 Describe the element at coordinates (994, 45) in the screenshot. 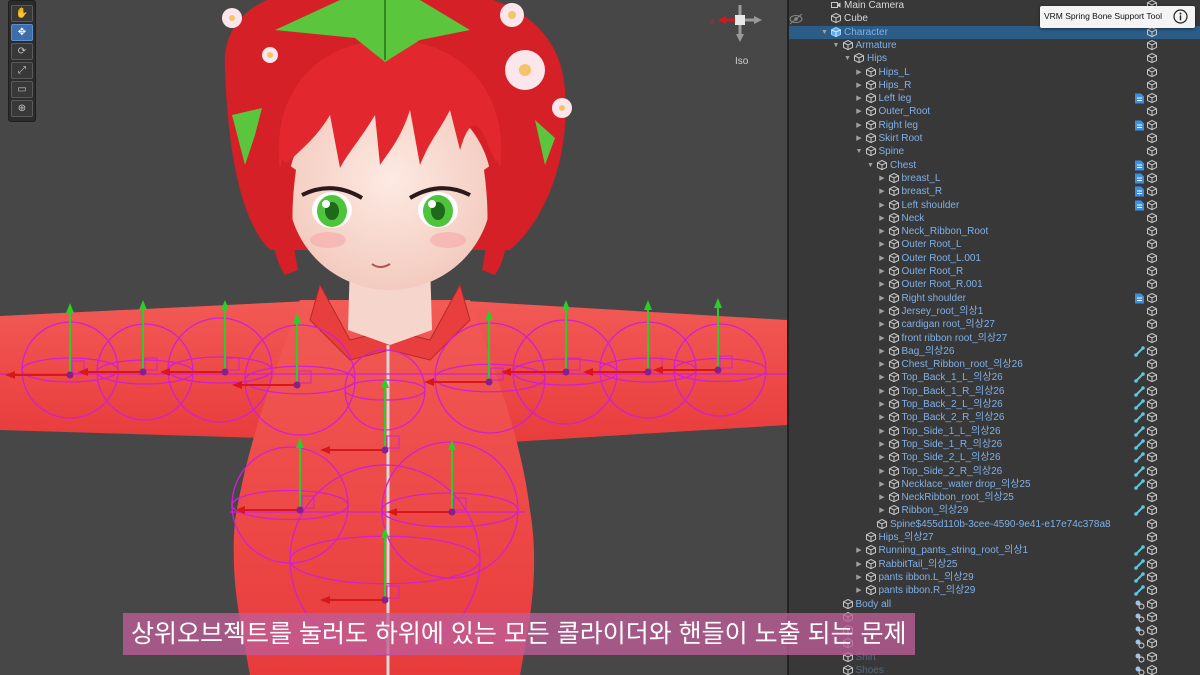

I see `hierarchy-row: ▼ Armature` at that location.